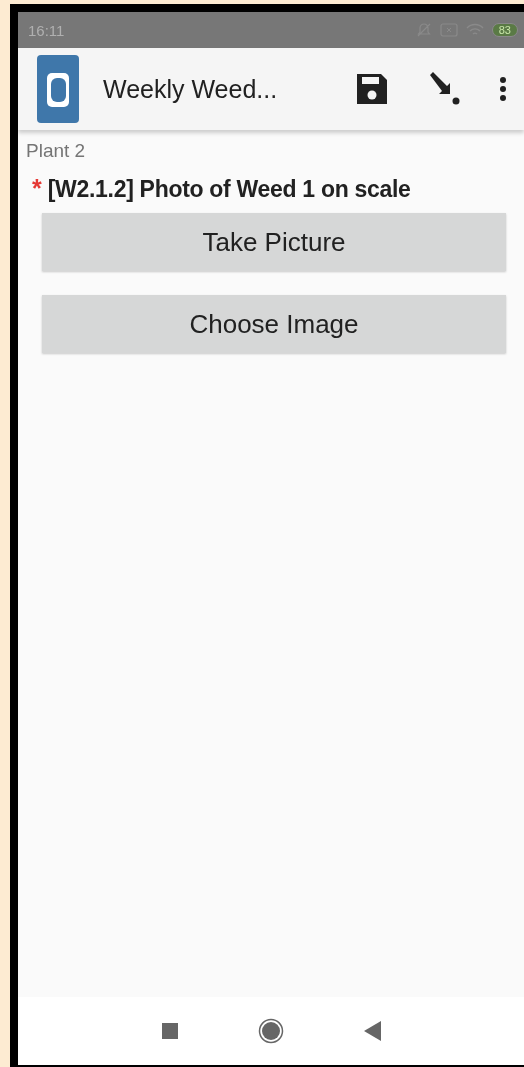 This screenshot has width=524, height=1067. What do you see at coordinates (56, 151) in the screenshot?
I see `group-label: Plant 2` at bounding box center [56, 151].